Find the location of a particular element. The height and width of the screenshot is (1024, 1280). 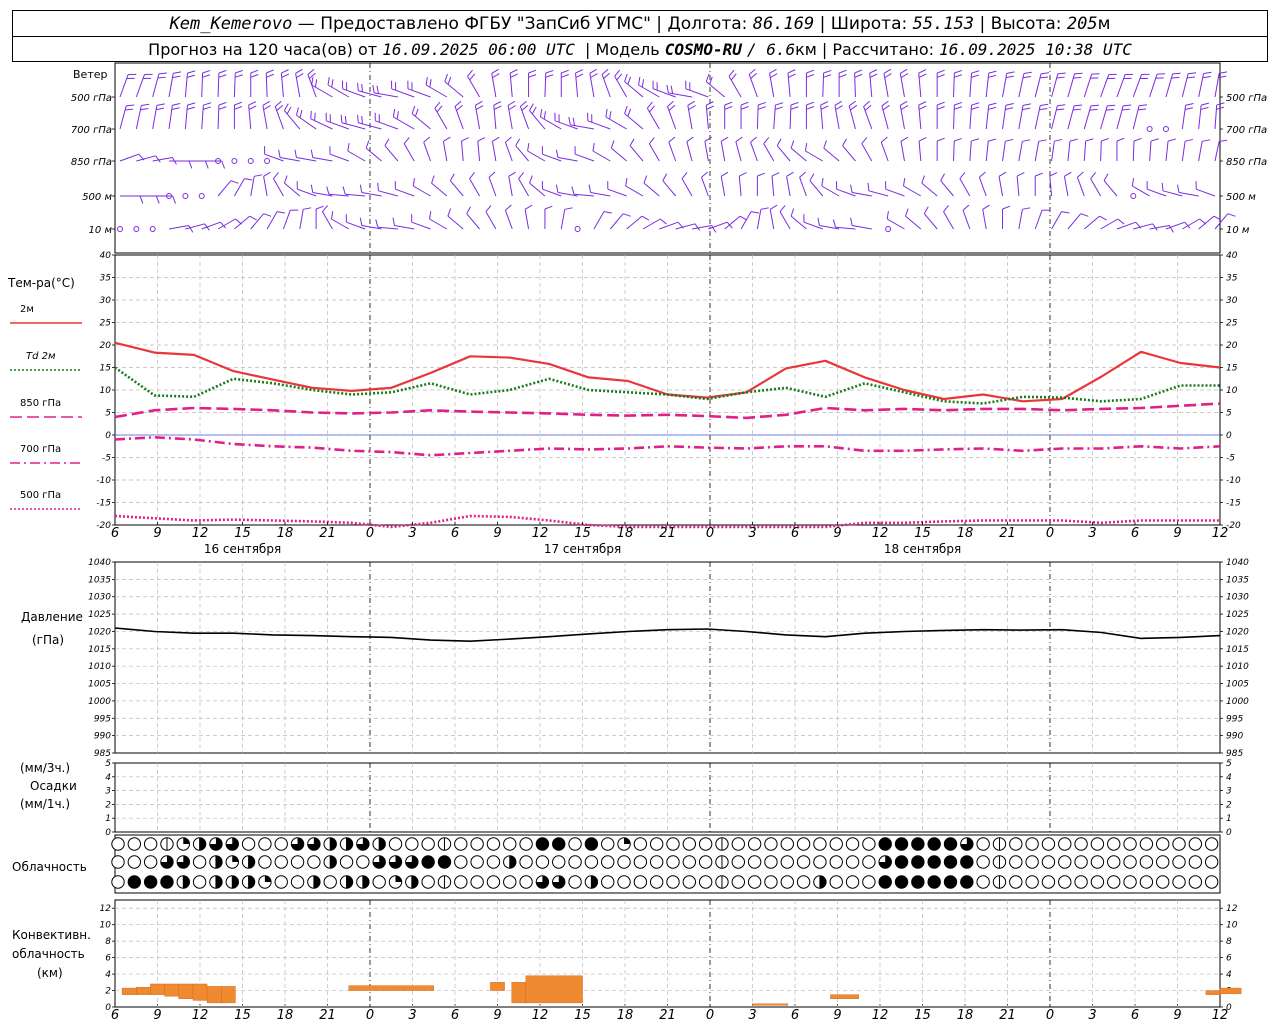

y-tick-label-left: 1 is located at coordinates (108, 819).